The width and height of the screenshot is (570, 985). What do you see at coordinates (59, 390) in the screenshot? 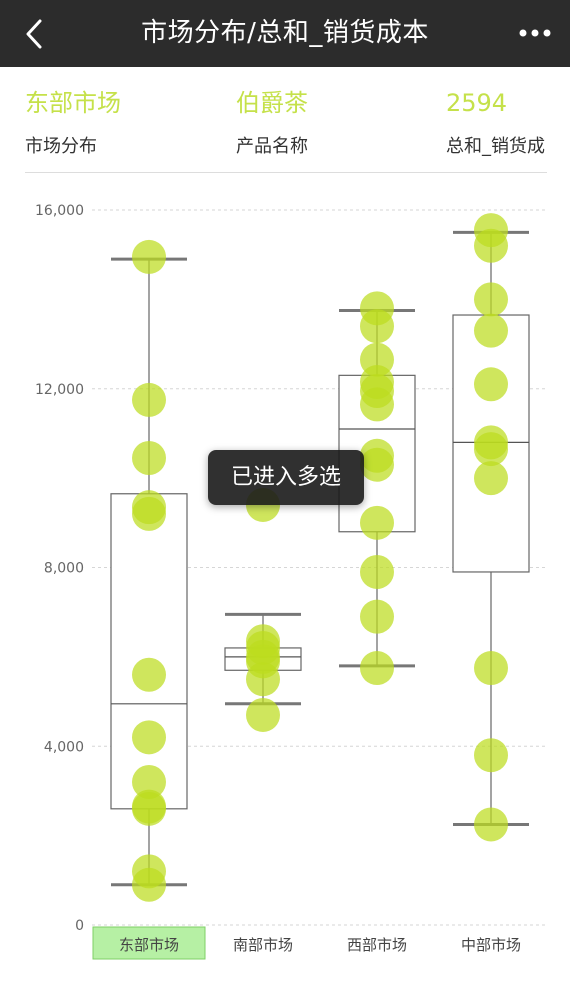
I see `y-tick-label: 12,000` at bounding box center [59, 390].